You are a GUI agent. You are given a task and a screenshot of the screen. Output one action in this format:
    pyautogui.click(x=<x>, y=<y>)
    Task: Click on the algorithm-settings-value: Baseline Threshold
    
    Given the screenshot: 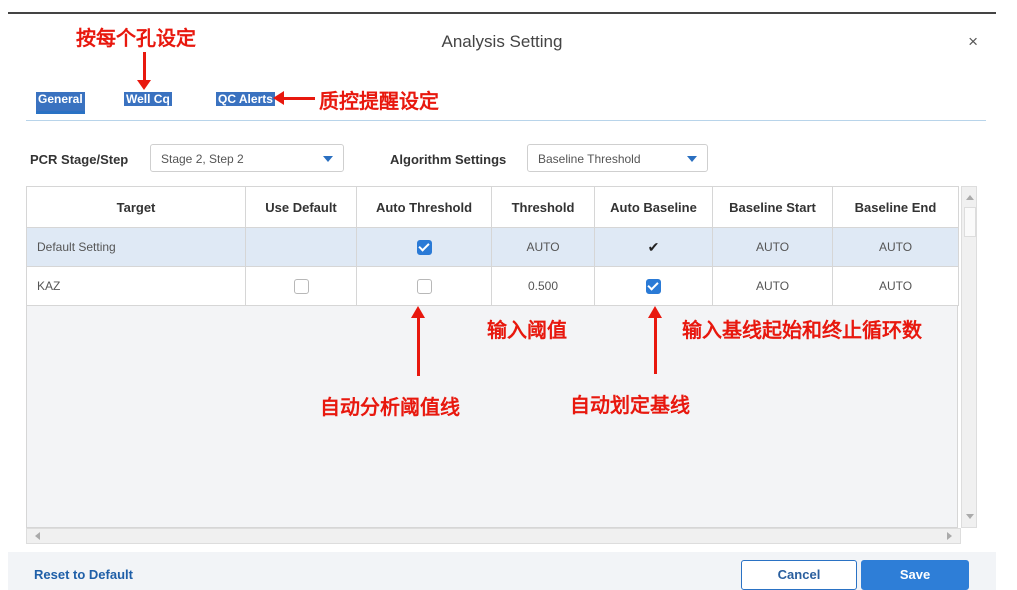 What is the action you would take?
    pyautogui.click(x=589, y=159)
    